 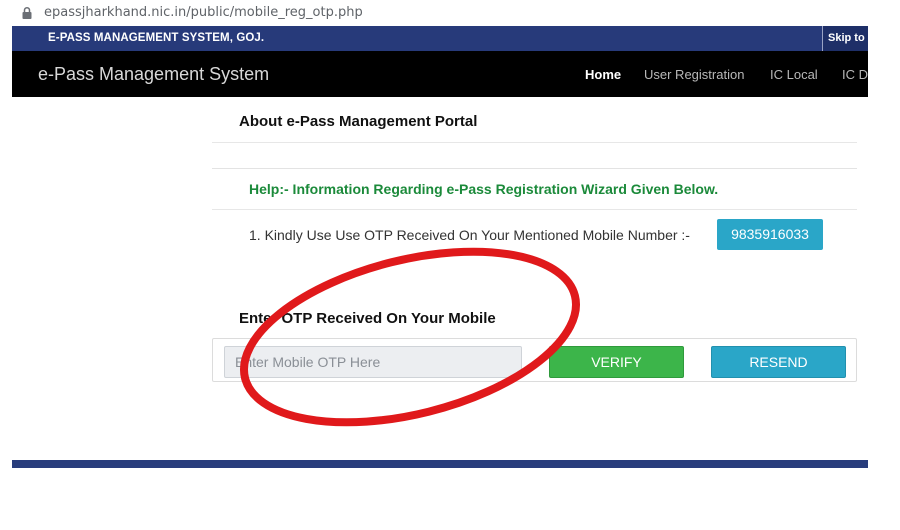 What do you see at coordinates (153, 74) in the screenshot?
I see `site-brand: e-Pass Management System` at bounding box center [153, 74].